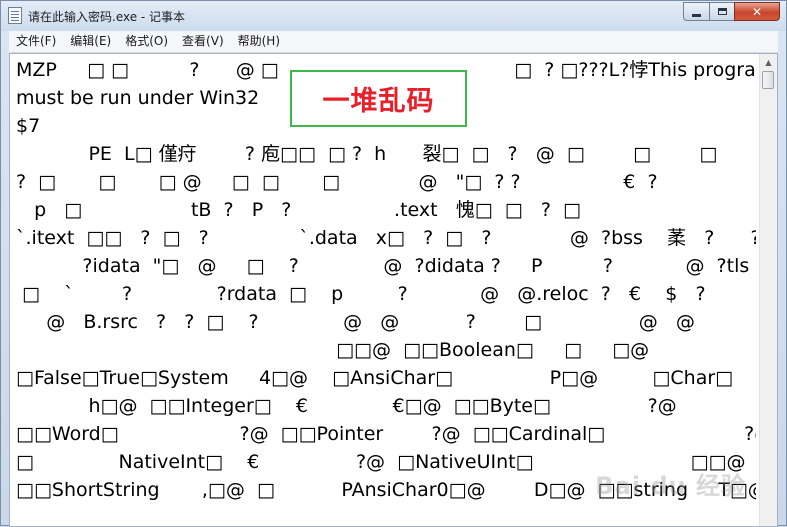  I want to click on menu-help: 帮助(H), so click(259, 41).